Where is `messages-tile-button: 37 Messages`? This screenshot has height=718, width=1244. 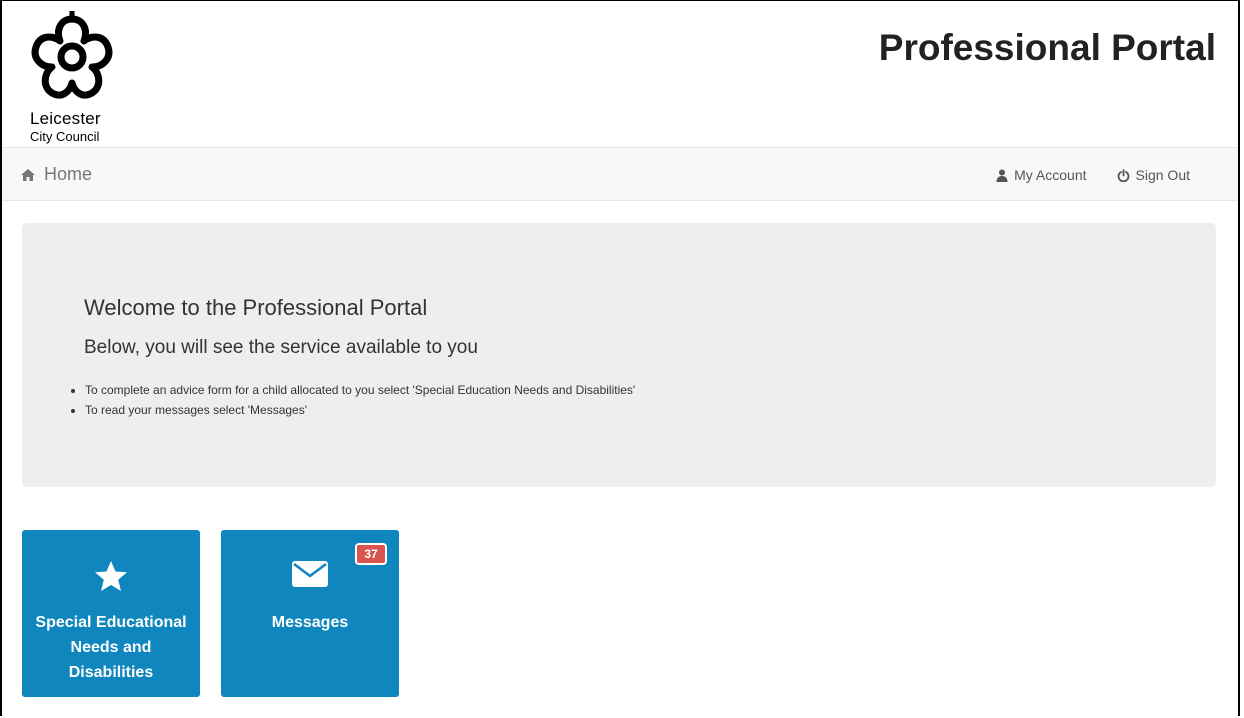
messages-tile-button: 37 Messages is located at coordinates (310, 613).